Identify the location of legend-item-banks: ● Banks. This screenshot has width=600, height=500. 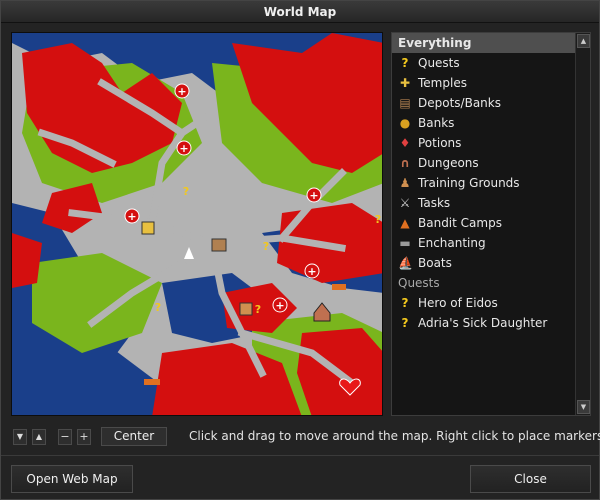
(484, 123).